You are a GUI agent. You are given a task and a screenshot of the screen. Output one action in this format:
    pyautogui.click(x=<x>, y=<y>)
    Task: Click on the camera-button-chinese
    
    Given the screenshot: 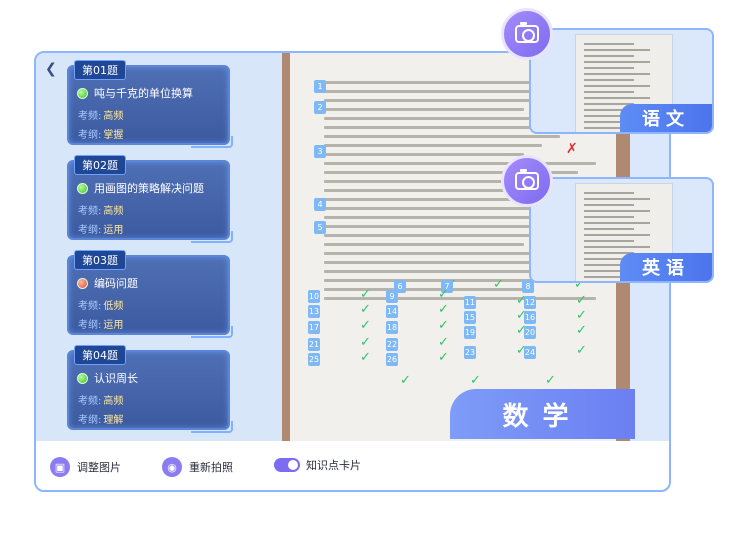 What is the action you would take?
    pyautogui.click(x=527, y=34)
    